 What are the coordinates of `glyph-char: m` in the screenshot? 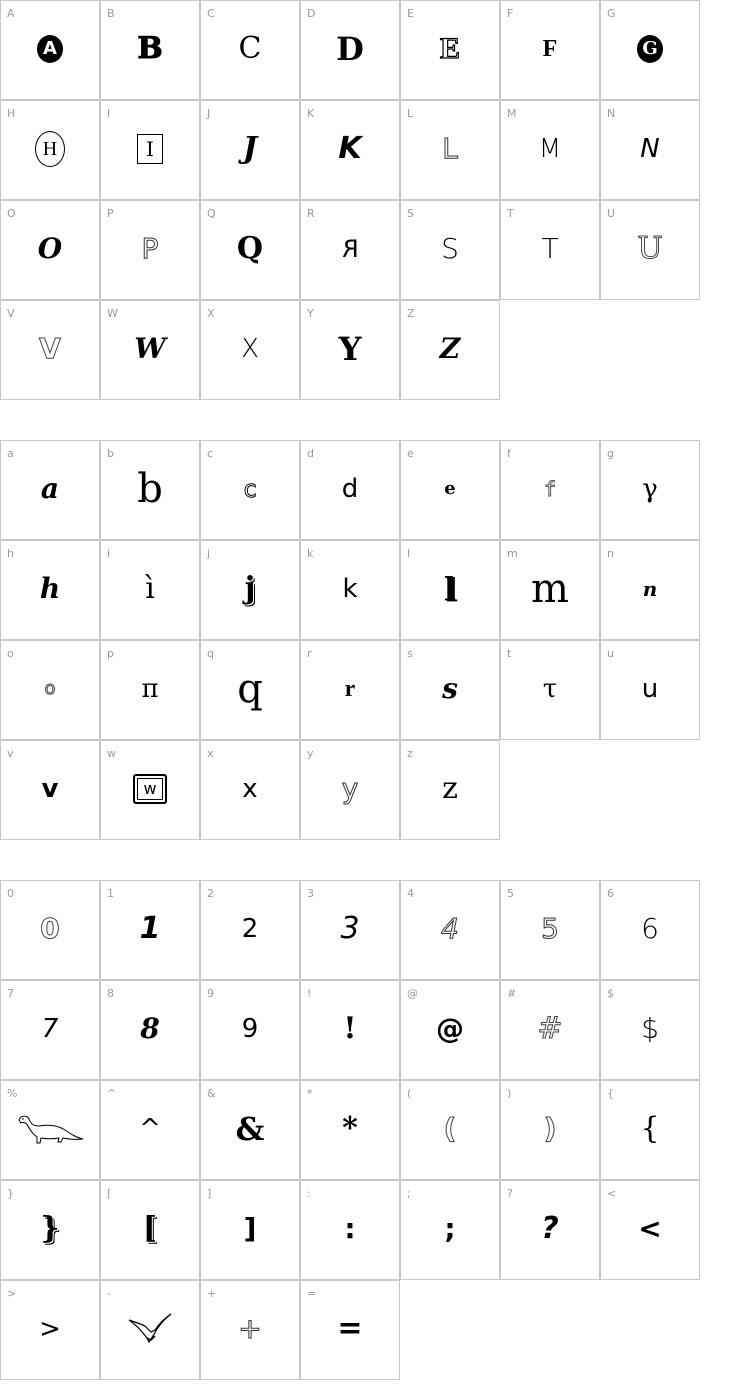 It's located at (550, 589).